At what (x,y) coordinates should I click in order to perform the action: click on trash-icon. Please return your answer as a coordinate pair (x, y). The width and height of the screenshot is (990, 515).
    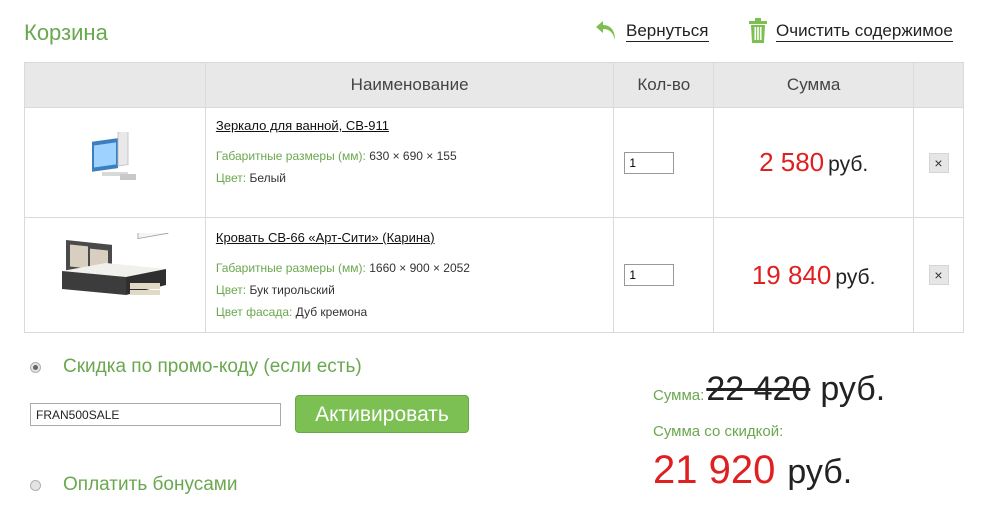
    Looking at the image, I should click on (758, 31).